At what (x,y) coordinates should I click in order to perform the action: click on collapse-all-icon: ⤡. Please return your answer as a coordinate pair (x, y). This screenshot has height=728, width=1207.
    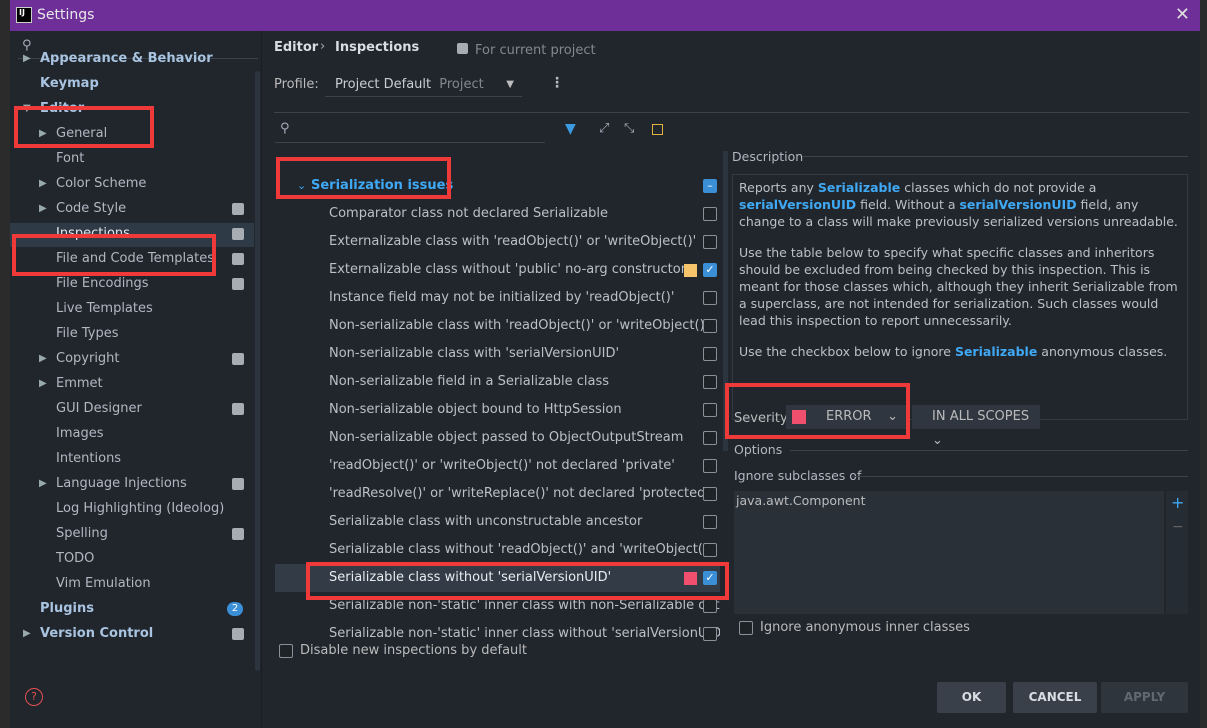
    Looking at the image, I should click on (629, 128).